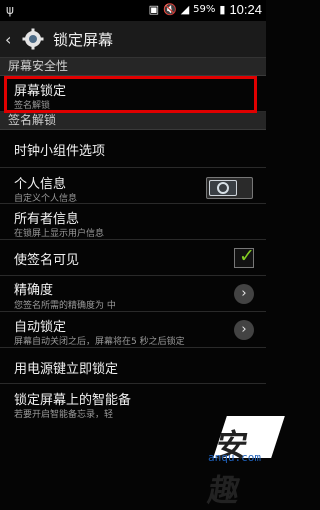 The image size is (320, 510). I want to click on make-signature-visible-checkbox: ✓, so click(244, 256).